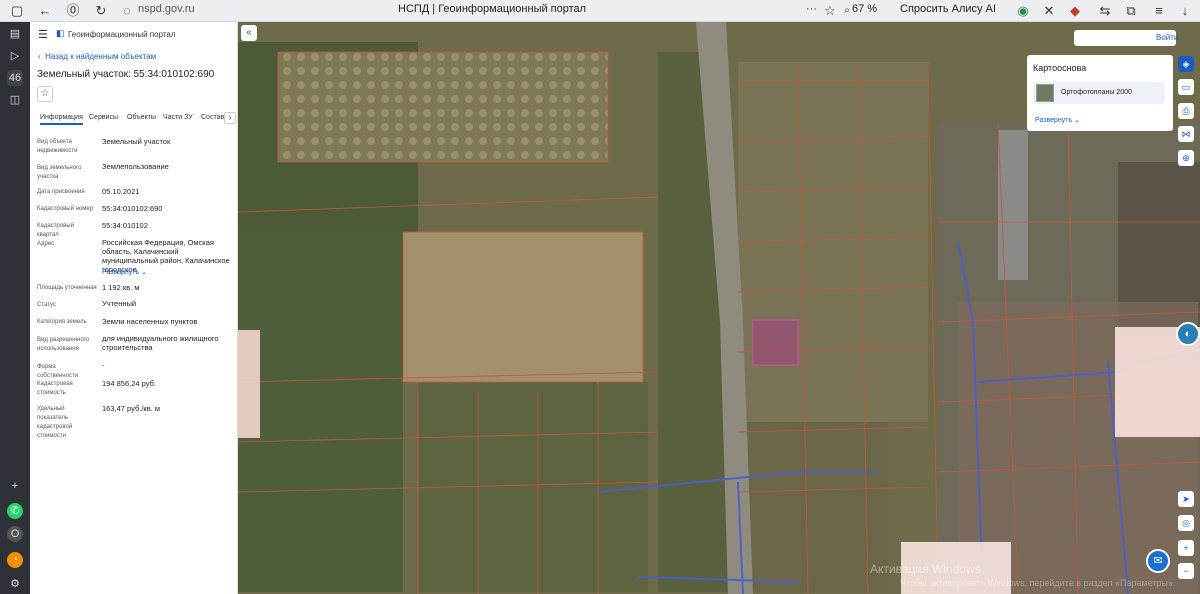 Image resolution: width=1200 pixels, height=594 pixels. What do you see at coordinates (65, 209) in the screenshot?
I see `attr-label: Кадастровый номер` at bounding box center [65, 209].